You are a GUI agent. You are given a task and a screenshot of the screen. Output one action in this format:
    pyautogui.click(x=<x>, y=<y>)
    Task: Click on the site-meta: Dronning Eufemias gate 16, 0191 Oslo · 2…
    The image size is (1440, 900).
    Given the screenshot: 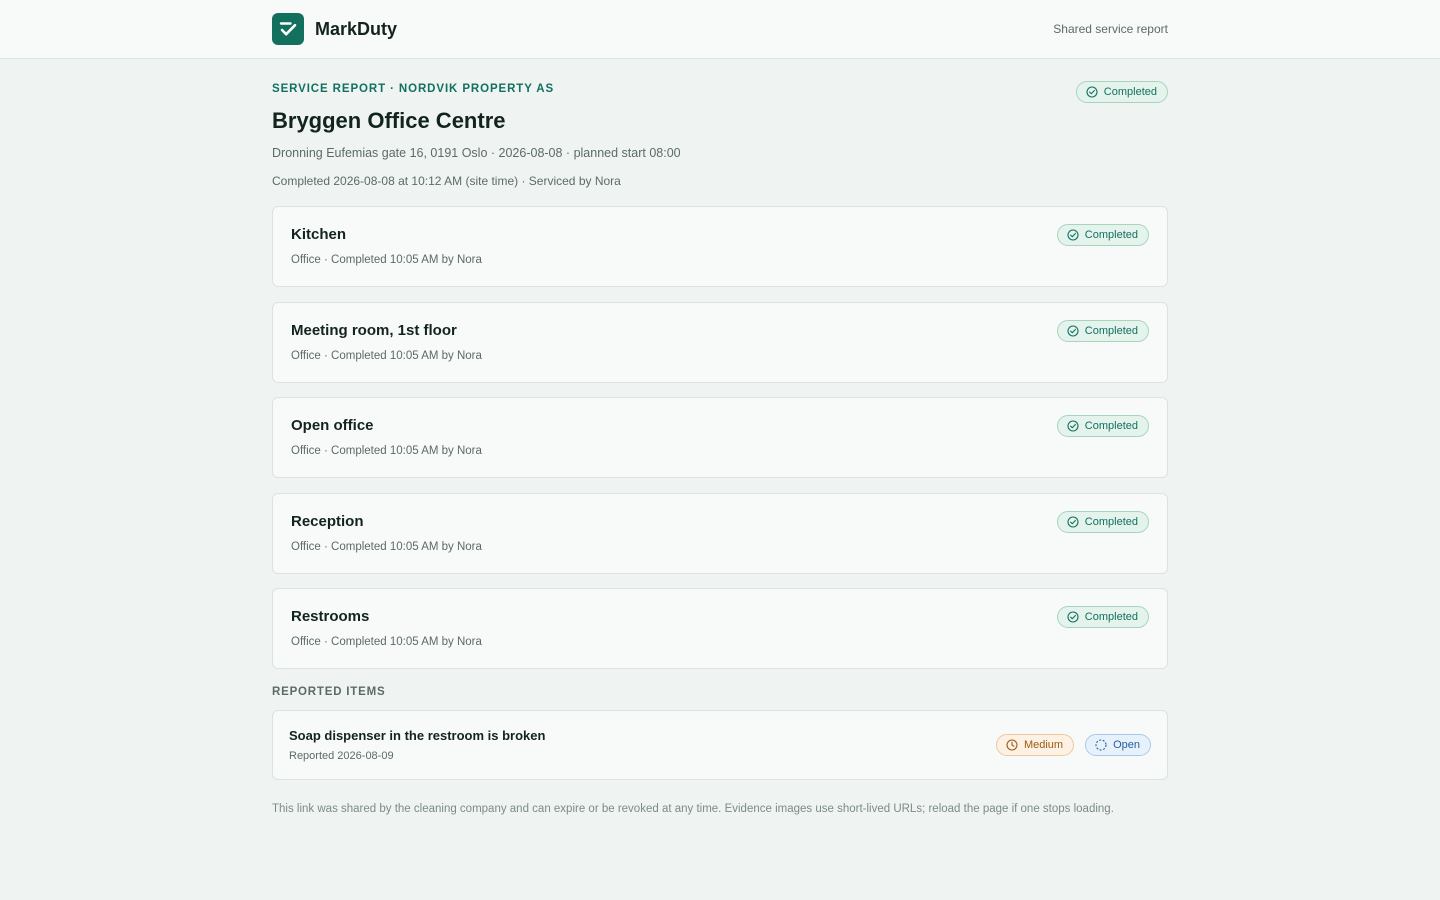 What is the action you would take?
    pyautogui.click(x=476, y=153)
    